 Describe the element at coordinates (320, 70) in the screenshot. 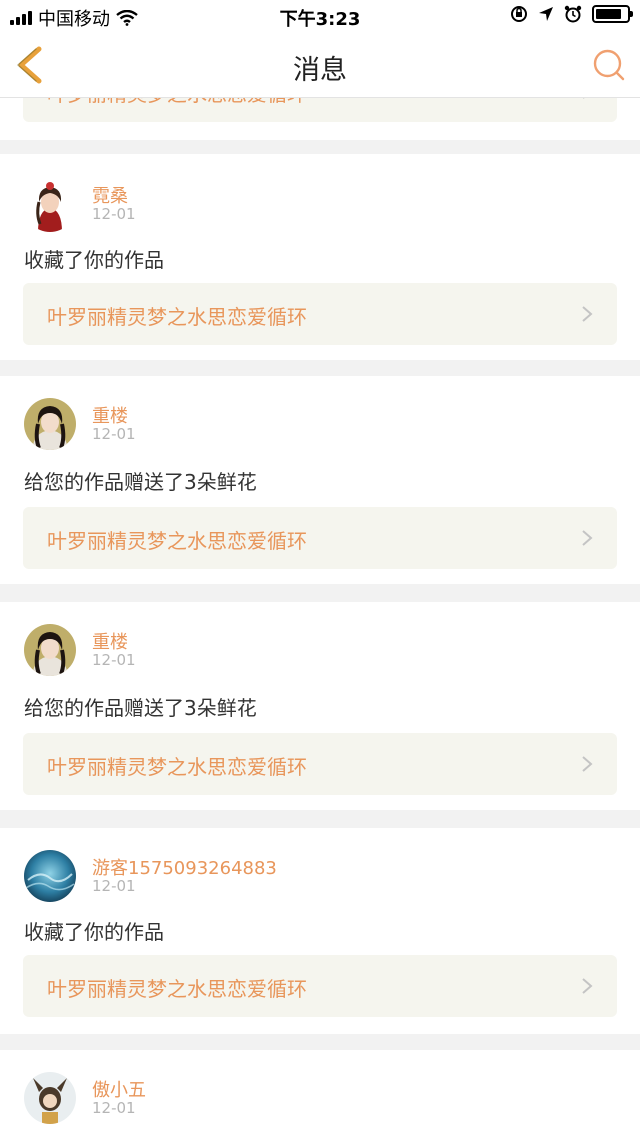

I see `page-title: 消息` at that location.